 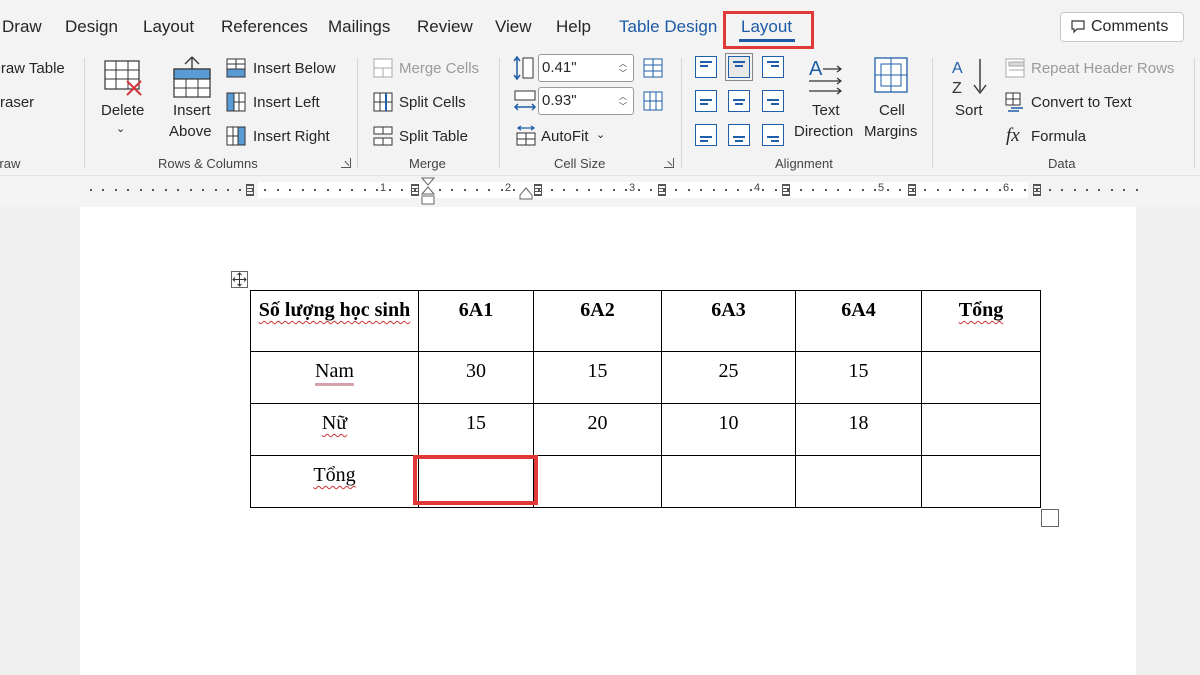 I want to click on group-label-alignment: Alignment, so click(x=804, y=163).